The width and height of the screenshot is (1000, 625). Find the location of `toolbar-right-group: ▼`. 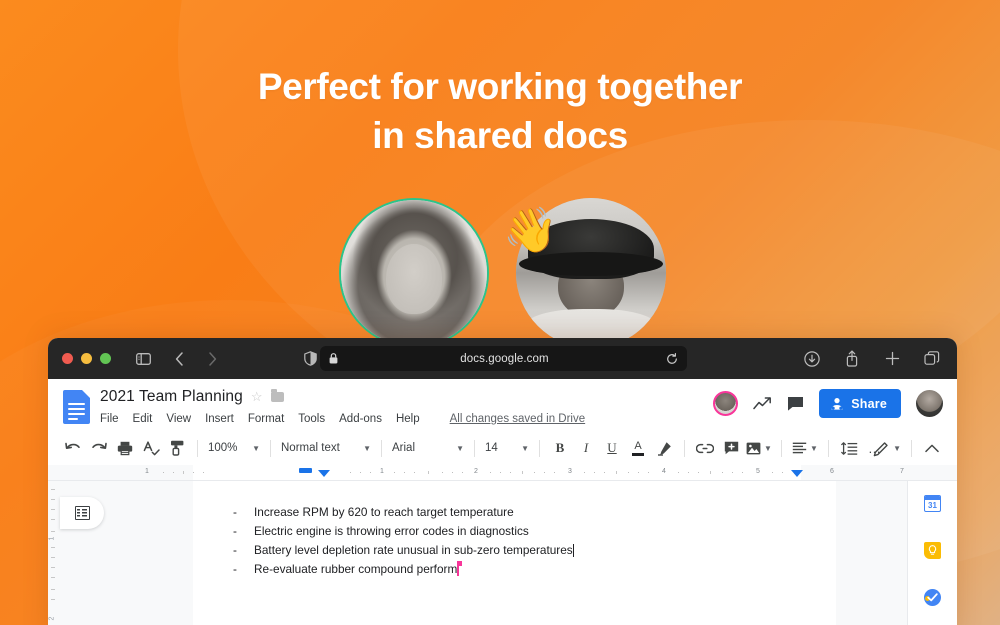

toolbar-right-group: ▼ is located at coordinates (907, 448).